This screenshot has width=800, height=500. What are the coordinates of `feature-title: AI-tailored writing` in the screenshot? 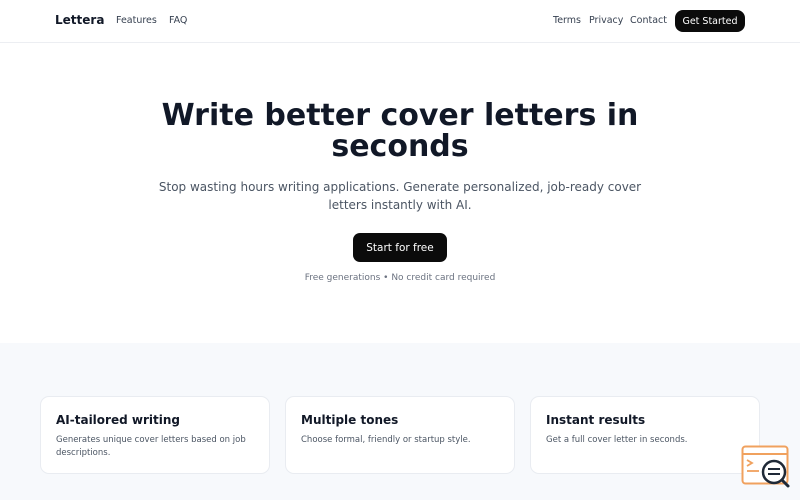 It's located at (118, 420).